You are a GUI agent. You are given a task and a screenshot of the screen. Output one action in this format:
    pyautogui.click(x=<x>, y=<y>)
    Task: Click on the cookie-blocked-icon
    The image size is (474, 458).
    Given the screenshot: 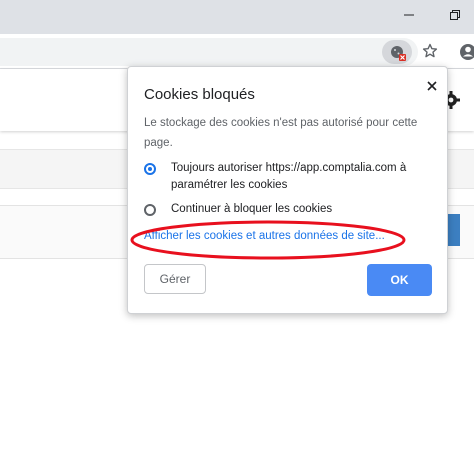 What is the action you would take?
    pyautogui.click(x=397, y=52)
    